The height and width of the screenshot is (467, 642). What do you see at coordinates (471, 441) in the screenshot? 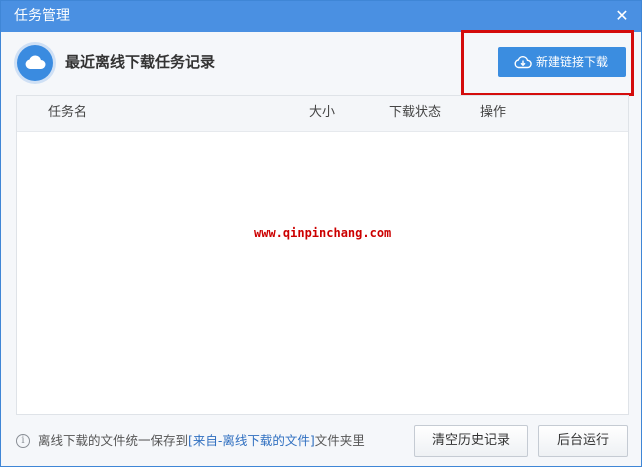
I see `clear-history-button: 清空历史记录` at bounding box center [471, 441].